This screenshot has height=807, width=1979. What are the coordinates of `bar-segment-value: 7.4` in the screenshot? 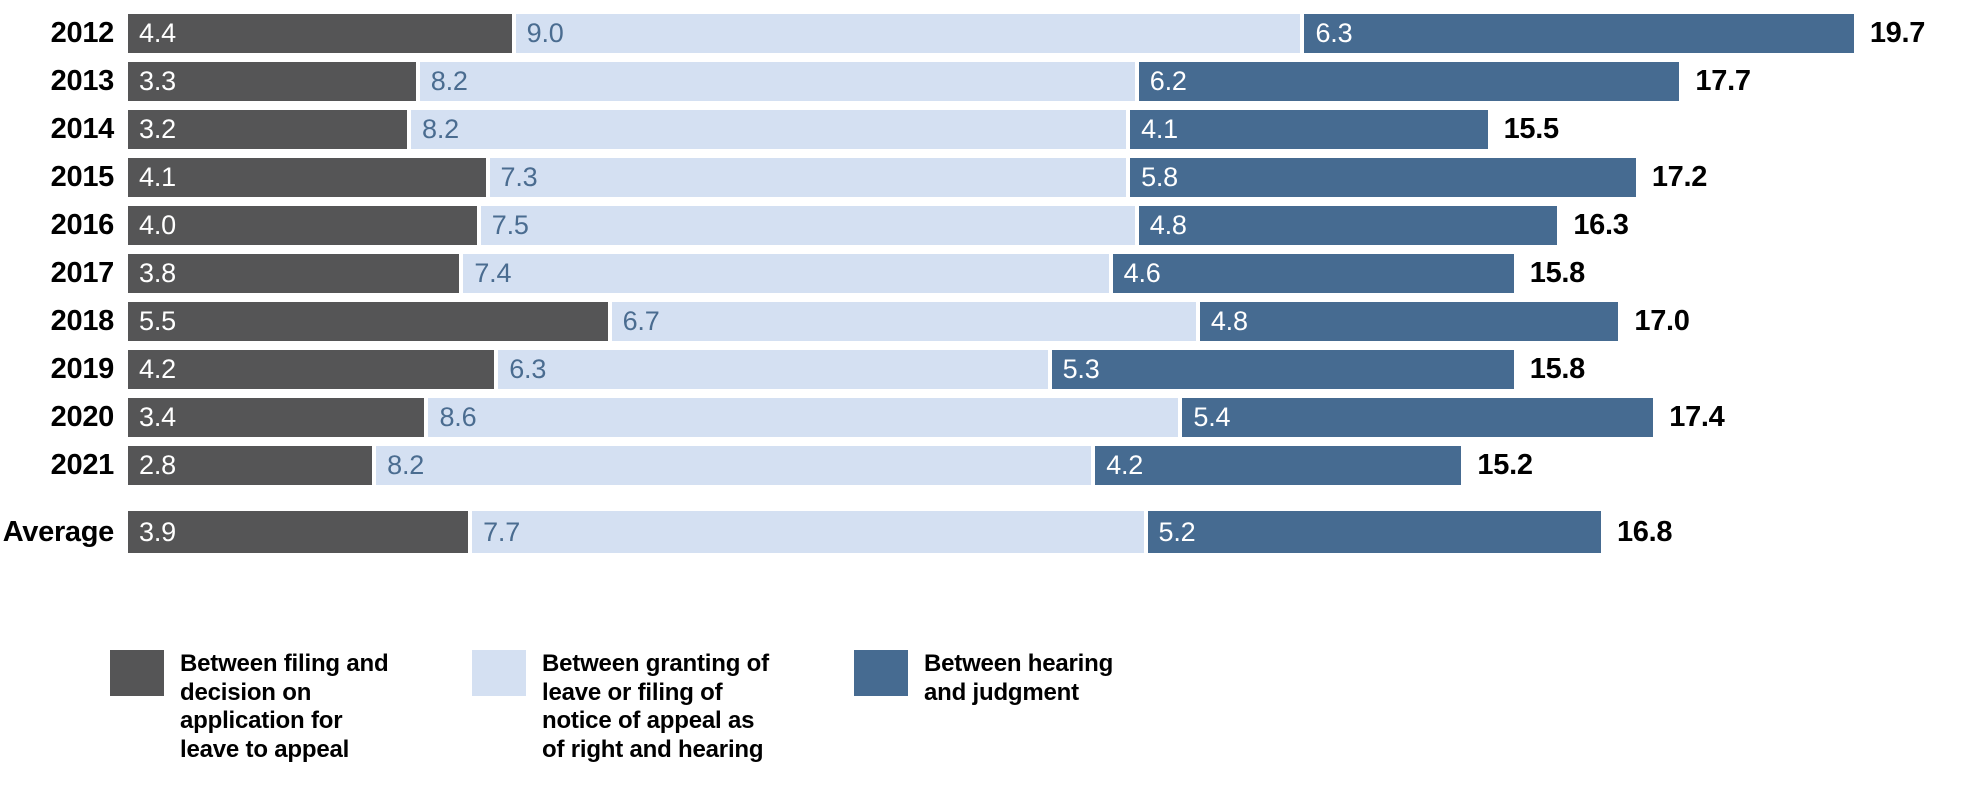 It's located at (493, 273).